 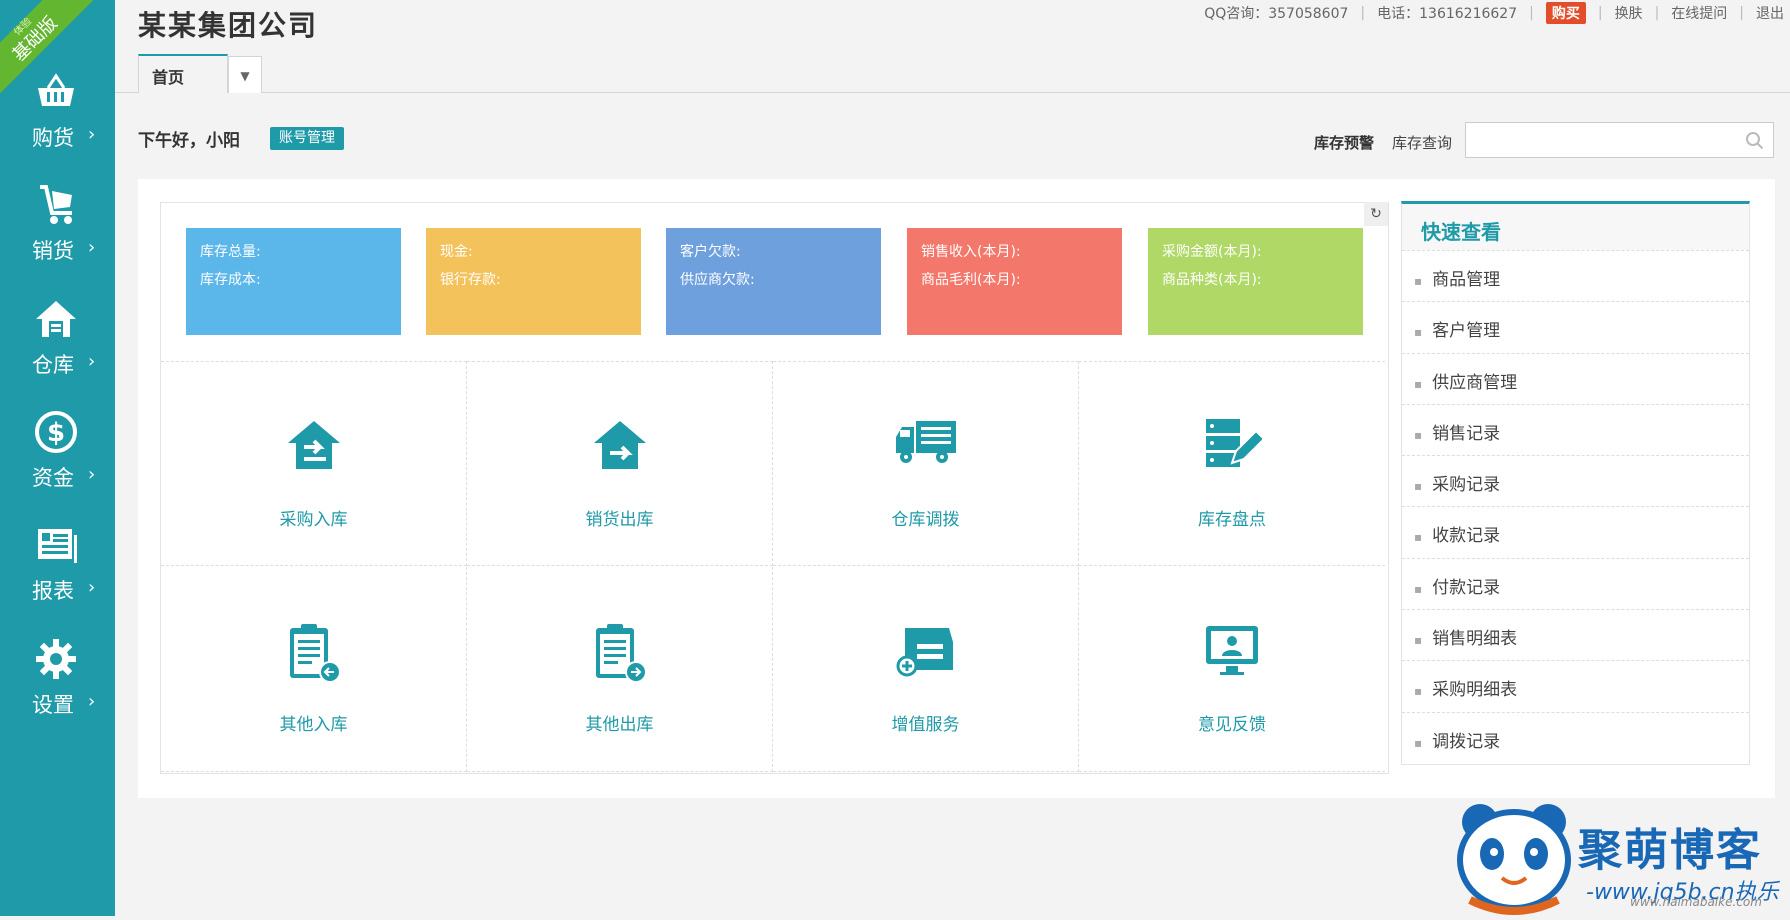 What do you see at coordinates (230, 280) in the screenshot?
I see `stat-label: 库存成本:` at bounding box center [230, 280].